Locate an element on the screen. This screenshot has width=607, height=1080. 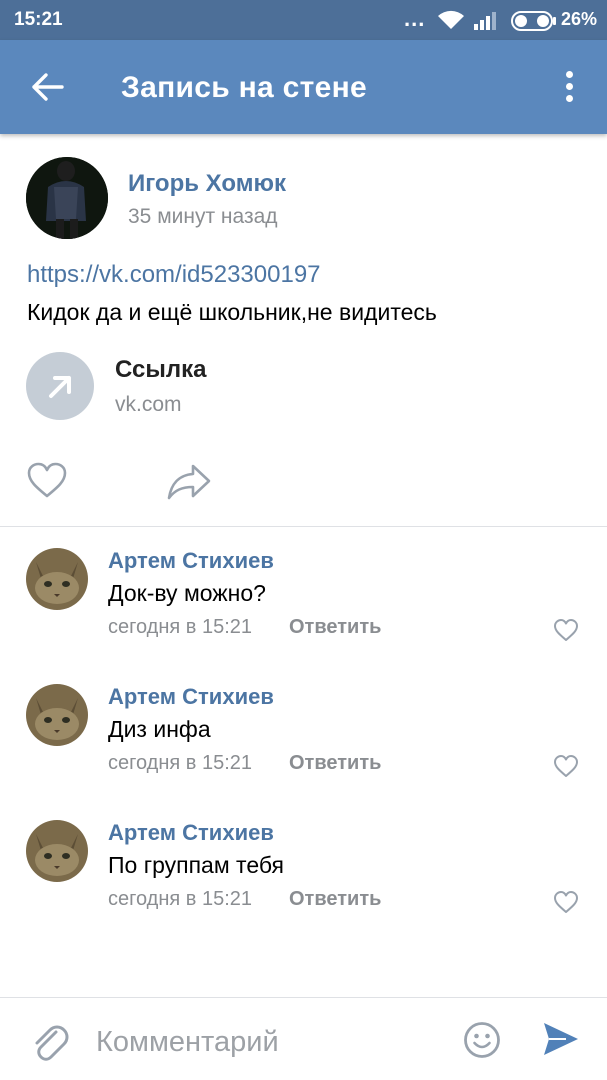
battery-percent: 26% is located at coordinates (579, 19).